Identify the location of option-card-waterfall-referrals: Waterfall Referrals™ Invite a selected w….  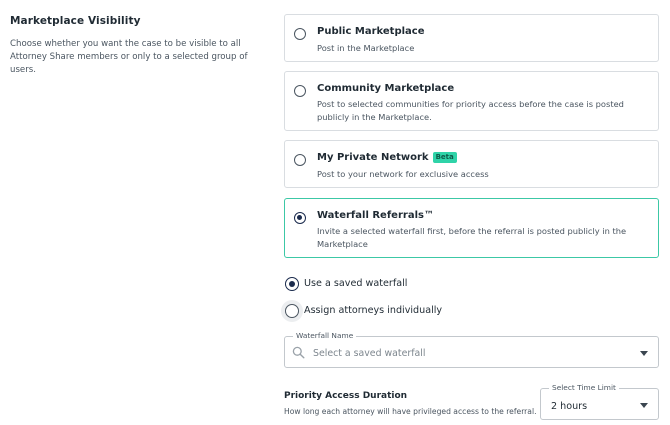
(471, 228).